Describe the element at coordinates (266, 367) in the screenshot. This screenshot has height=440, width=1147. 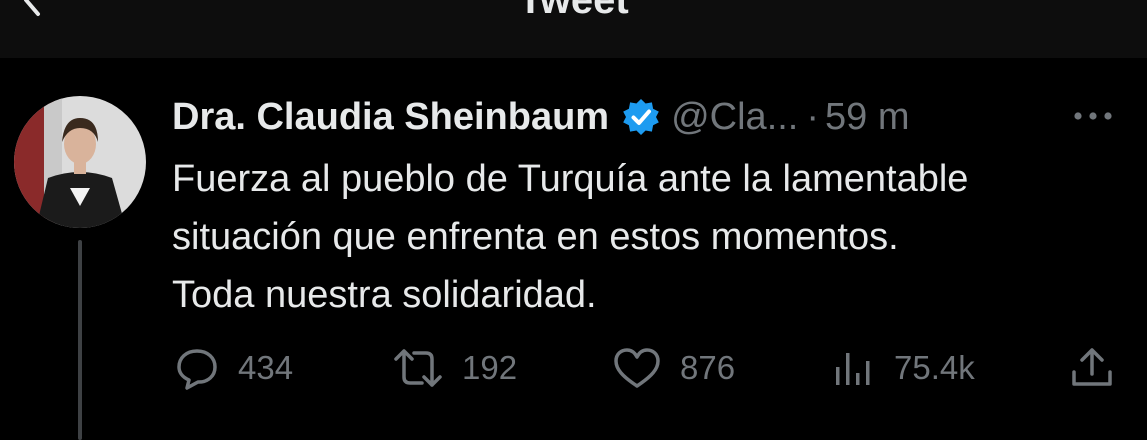
I see `reply-count: 434` at that location.